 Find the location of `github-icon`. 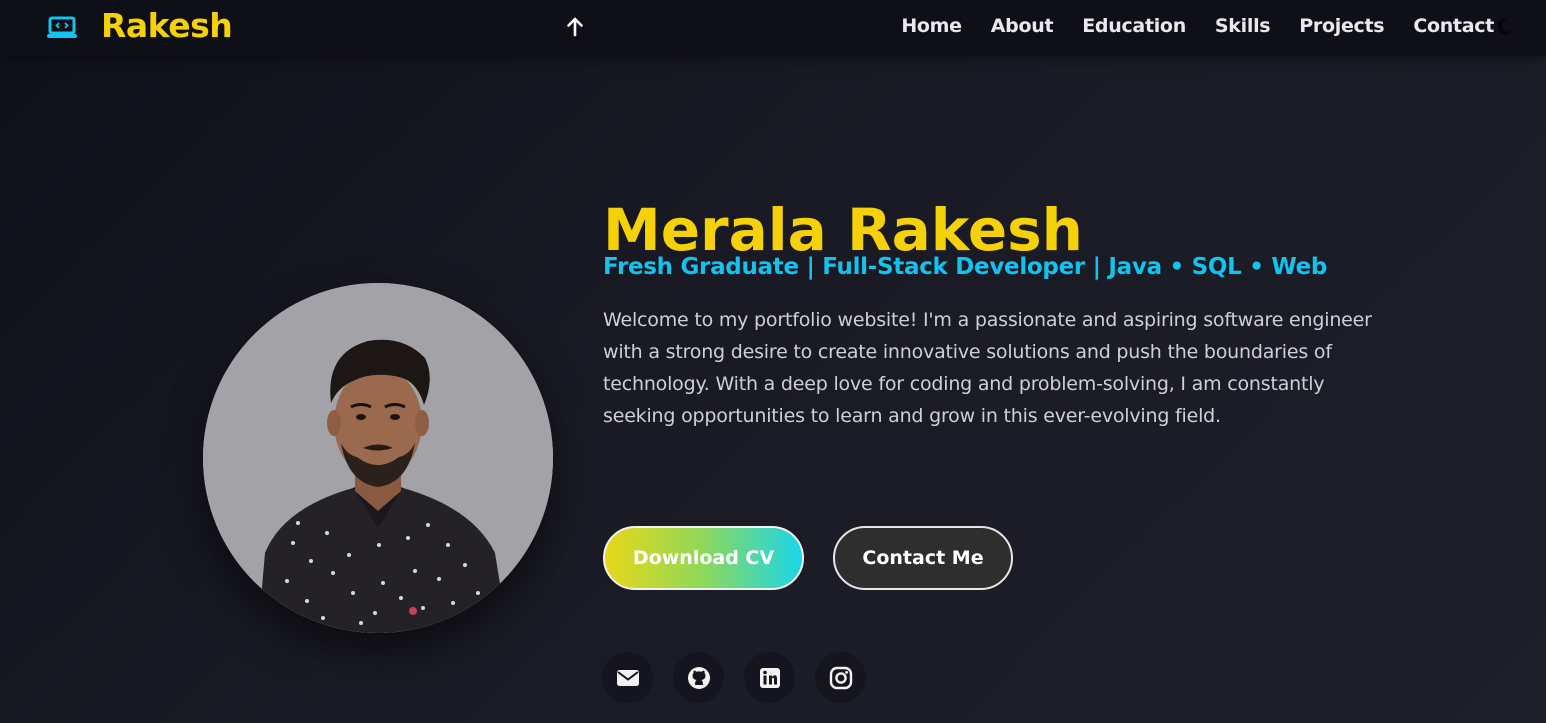

github-icon is located at coordinates (698, 677).